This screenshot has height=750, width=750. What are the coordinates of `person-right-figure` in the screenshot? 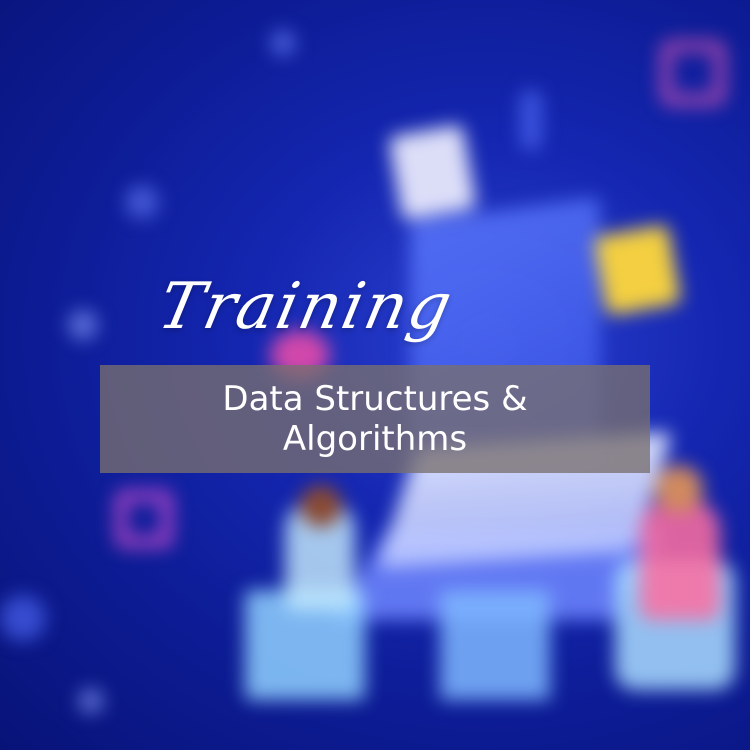 It's located at (680, 560).